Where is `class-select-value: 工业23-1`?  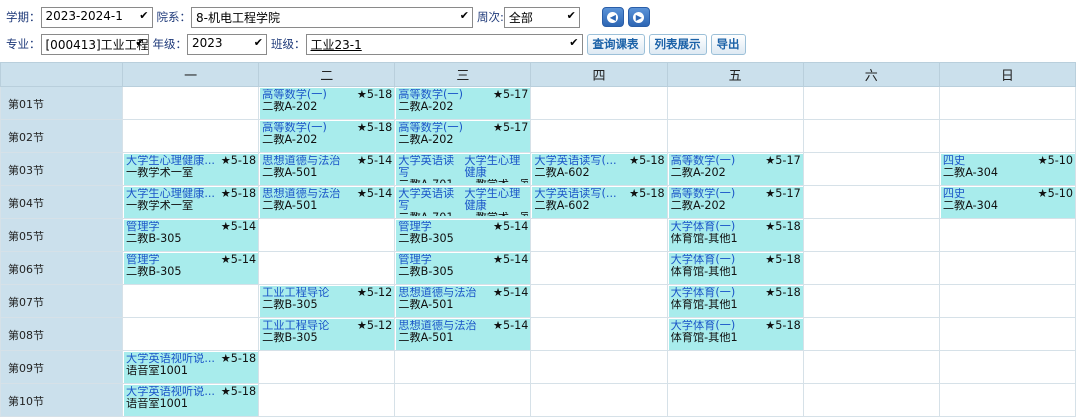
class-select-value: 工业23-1 is located at coordinates (336, 44).